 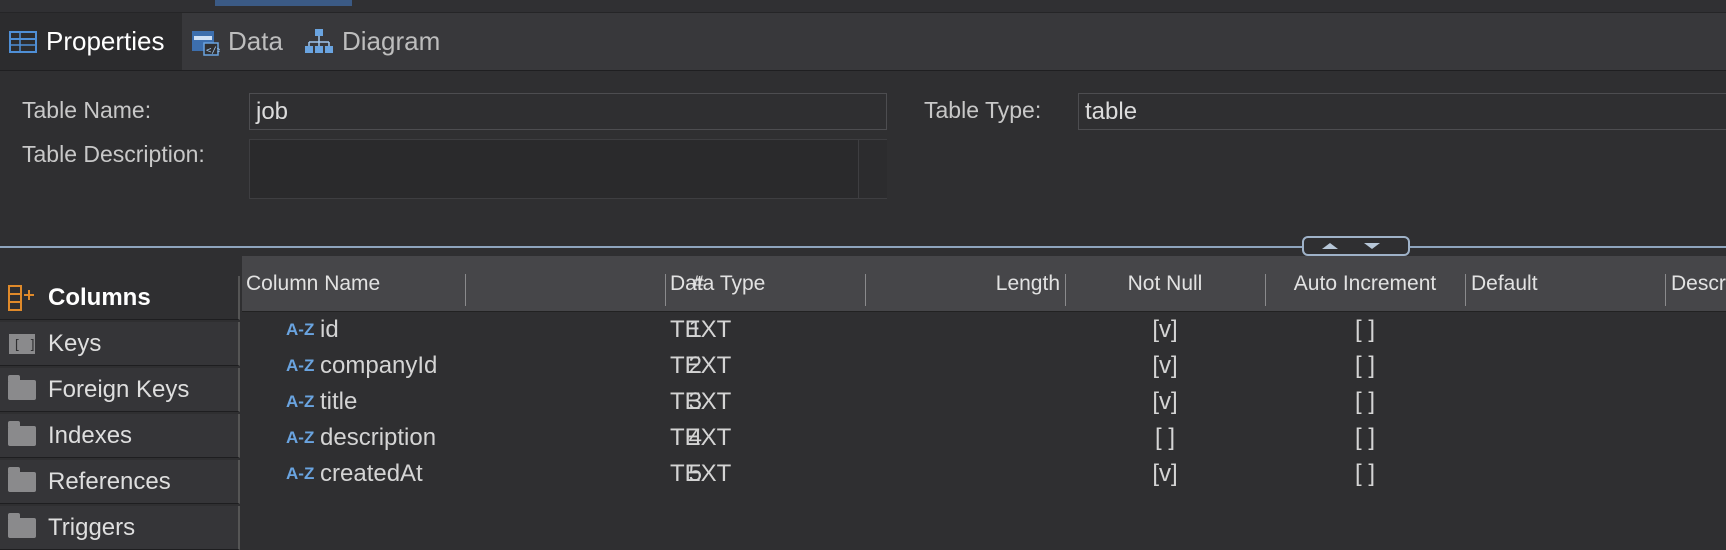 I want to click on panel-divider, so click(x=863, y=247).